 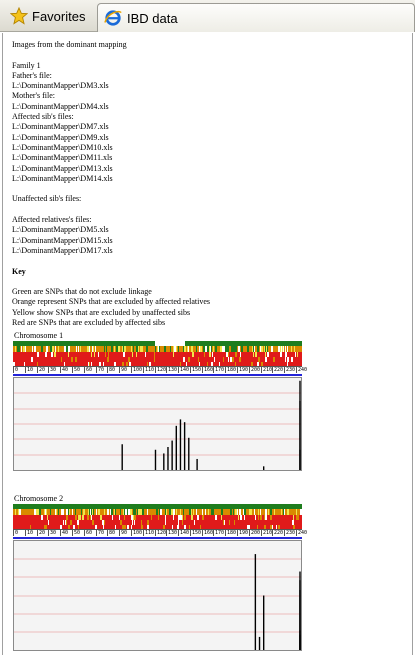 What do you see at coordinates (47, 199) in the screenshot?
I see `unaffected-sibs-label: Unaffected sib's files:` at bounding box center [47, 199].